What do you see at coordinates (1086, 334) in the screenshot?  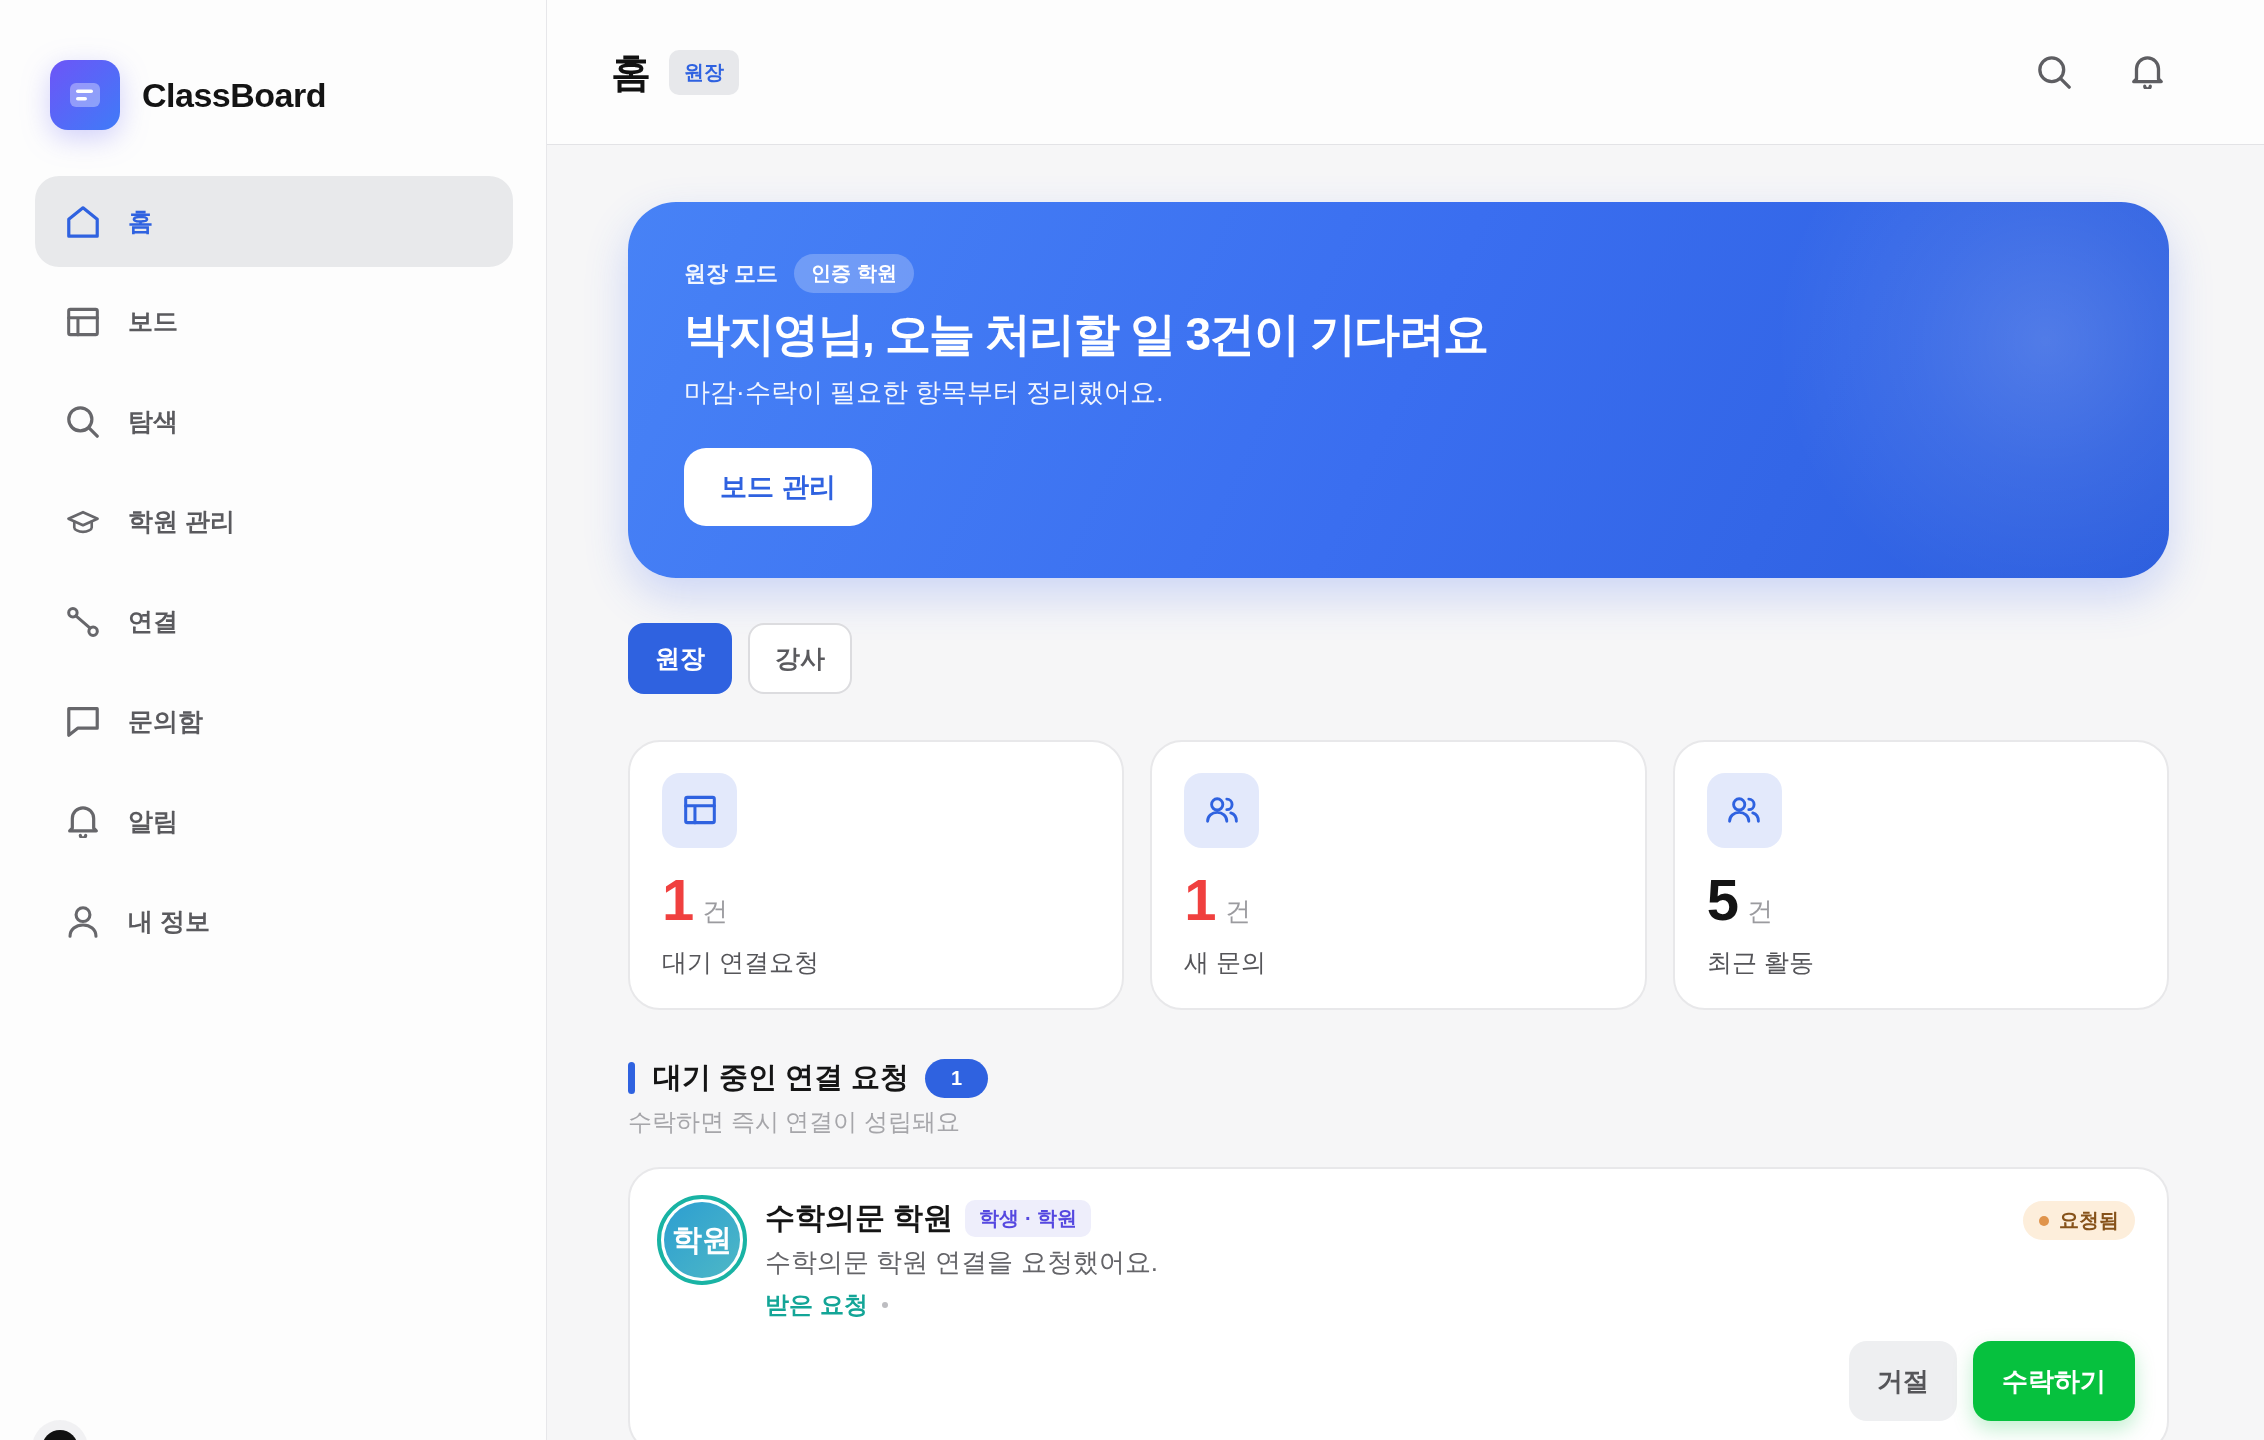 I see `banner-headline: 박지영님, 오늘 처리할 일 3건이 기다려요` at bounding box center [1086, 334].